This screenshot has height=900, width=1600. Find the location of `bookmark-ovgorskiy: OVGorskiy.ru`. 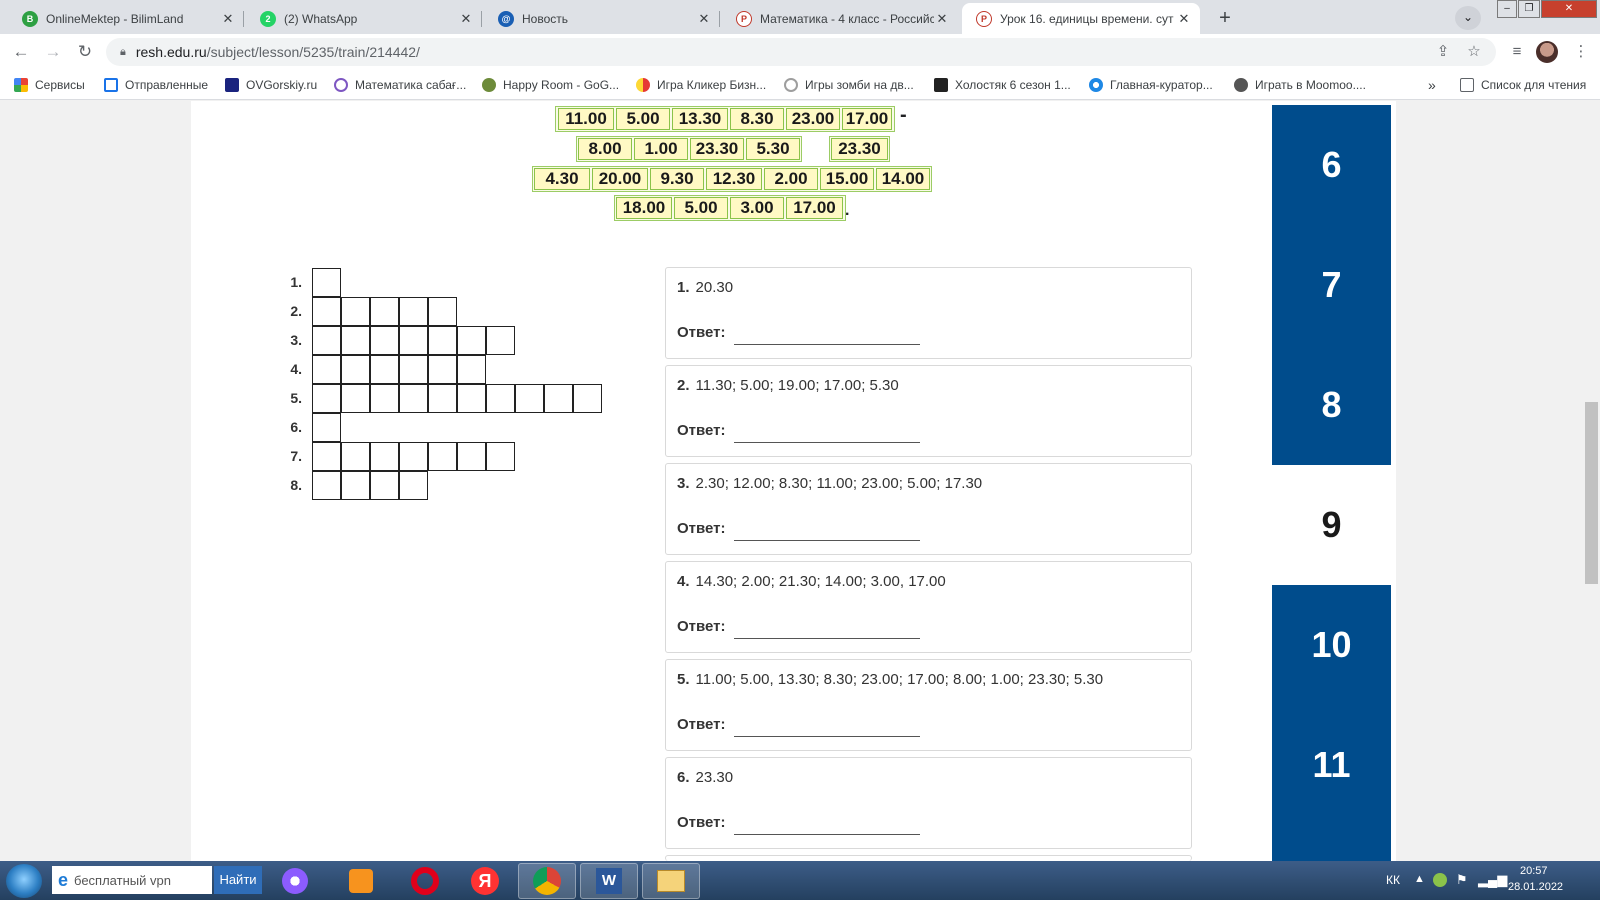

bookmark-ovgorskiy: OVGorskiy.ru is located at coordinates (271, 85).